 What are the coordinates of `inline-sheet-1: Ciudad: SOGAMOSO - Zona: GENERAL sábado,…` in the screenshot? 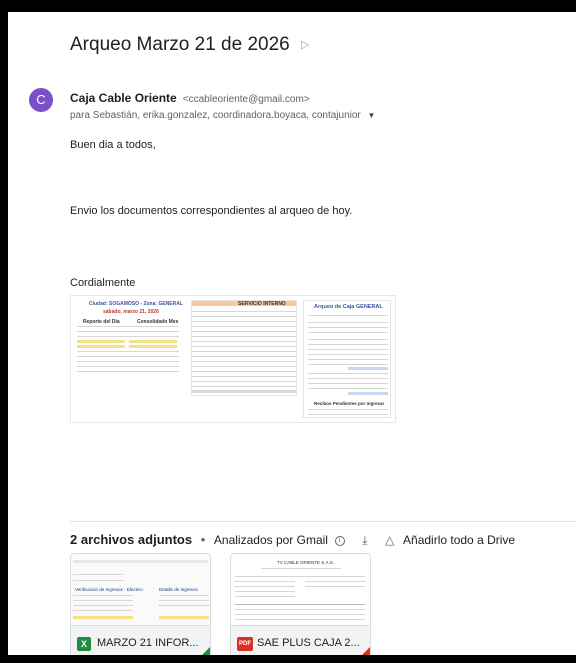 It's located at (129, 347).